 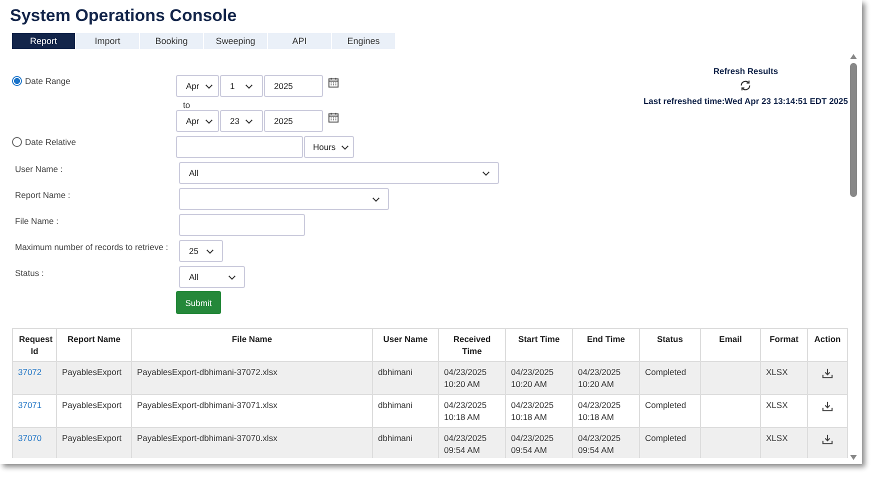 I want to click on field-label: Maximum number of records to retrieve :, so click(x=92, y=246).